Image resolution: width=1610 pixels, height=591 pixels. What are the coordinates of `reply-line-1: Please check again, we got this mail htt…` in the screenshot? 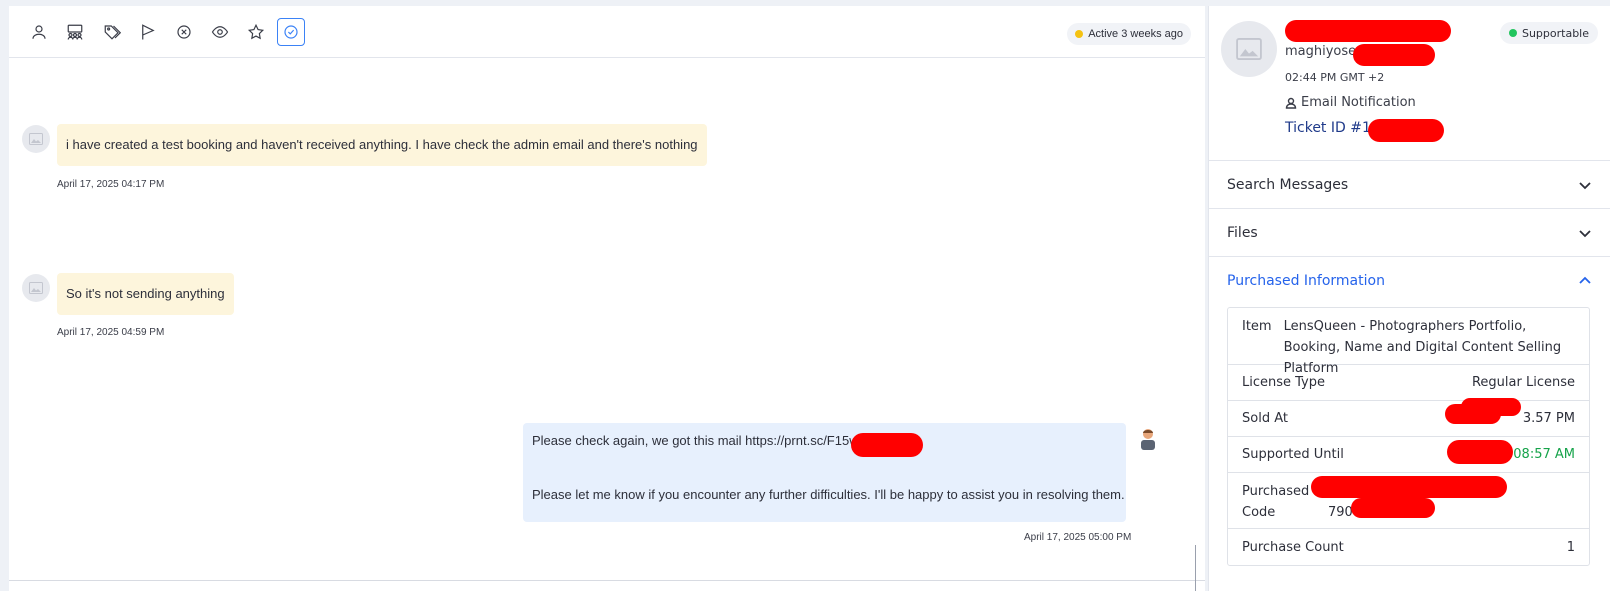 It's located at (695, 440).